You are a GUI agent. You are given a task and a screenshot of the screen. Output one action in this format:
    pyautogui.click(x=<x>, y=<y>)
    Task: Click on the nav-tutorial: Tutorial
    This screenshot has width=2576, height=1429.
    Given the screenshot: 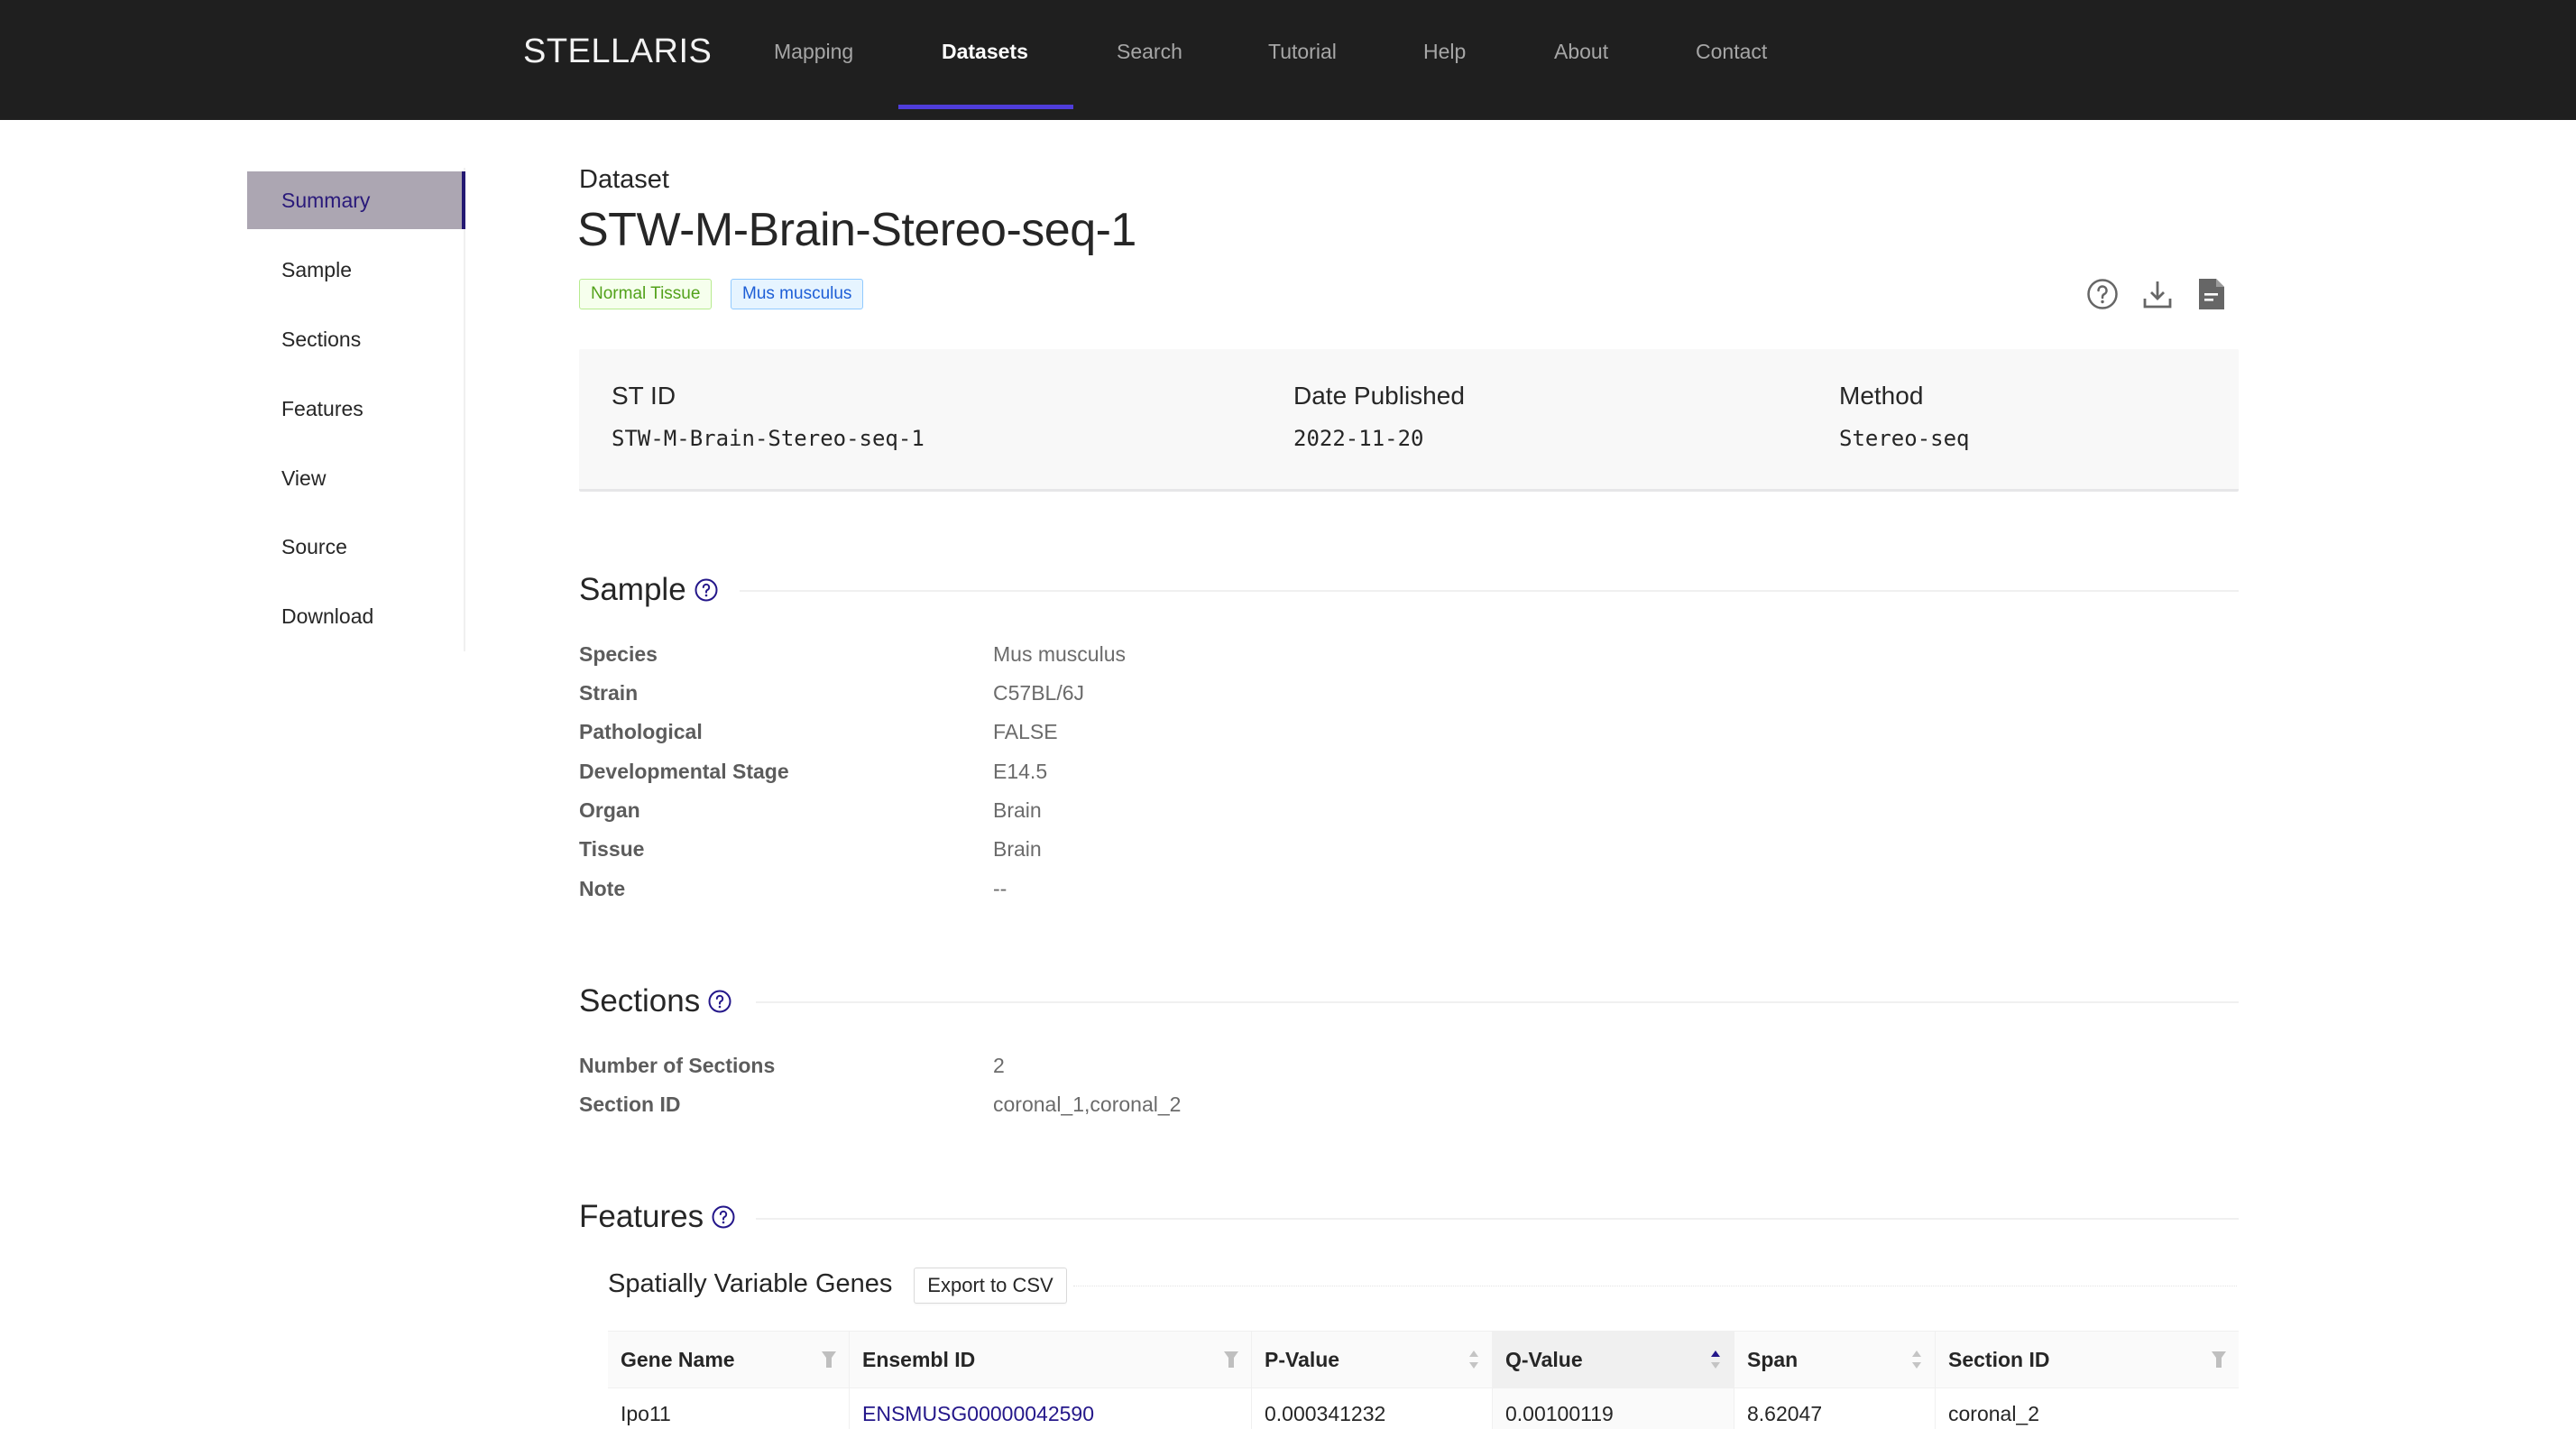 What is the action you would take?
    pyautogui.click(x=1302, y=52)
    